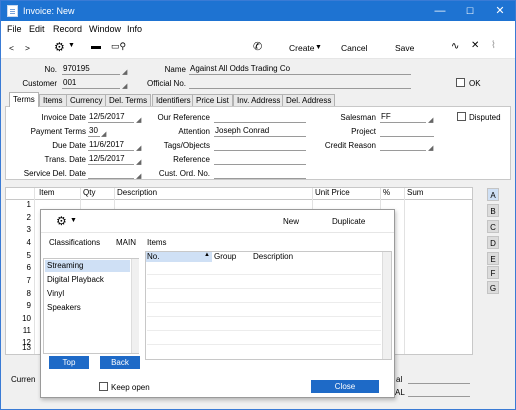 The width and height of the screenshot is (516, 410). What do you see at coordinates (260, 159) in the screenshot?
I see `reference-field` at bounding box center [260, 159].